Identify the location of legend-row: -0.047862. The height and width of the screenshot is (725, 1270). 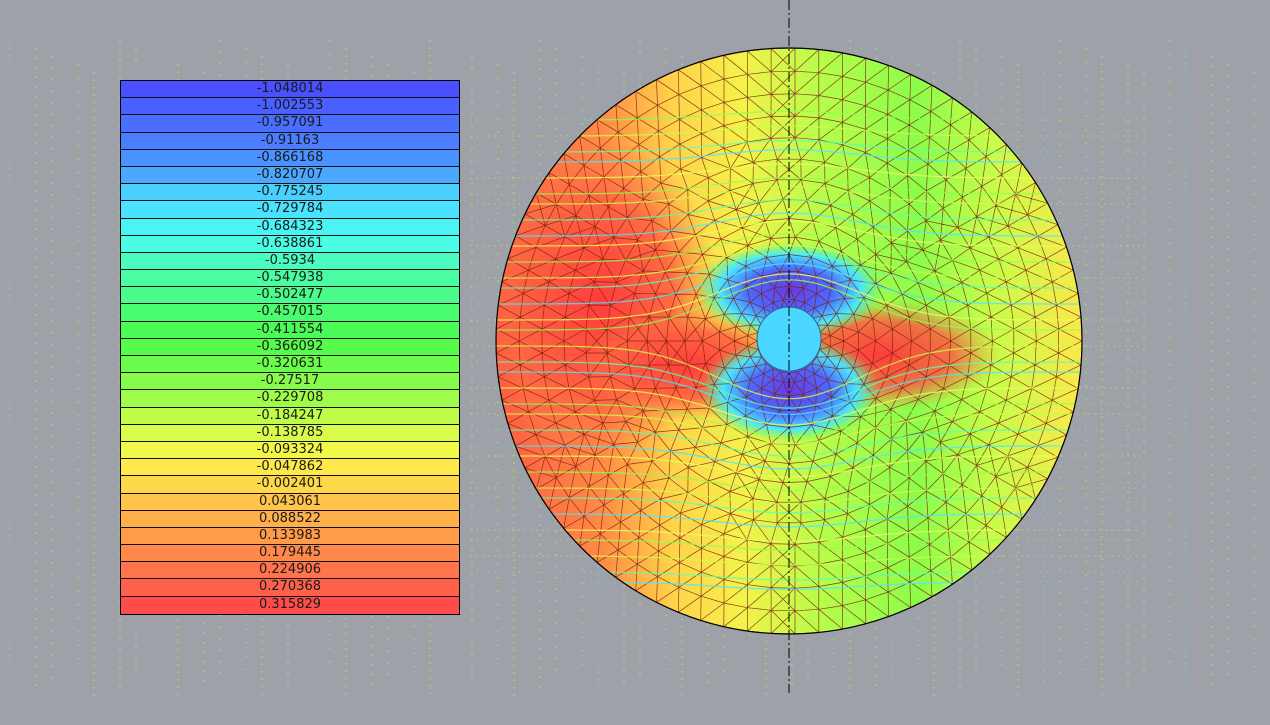
(290, 468).